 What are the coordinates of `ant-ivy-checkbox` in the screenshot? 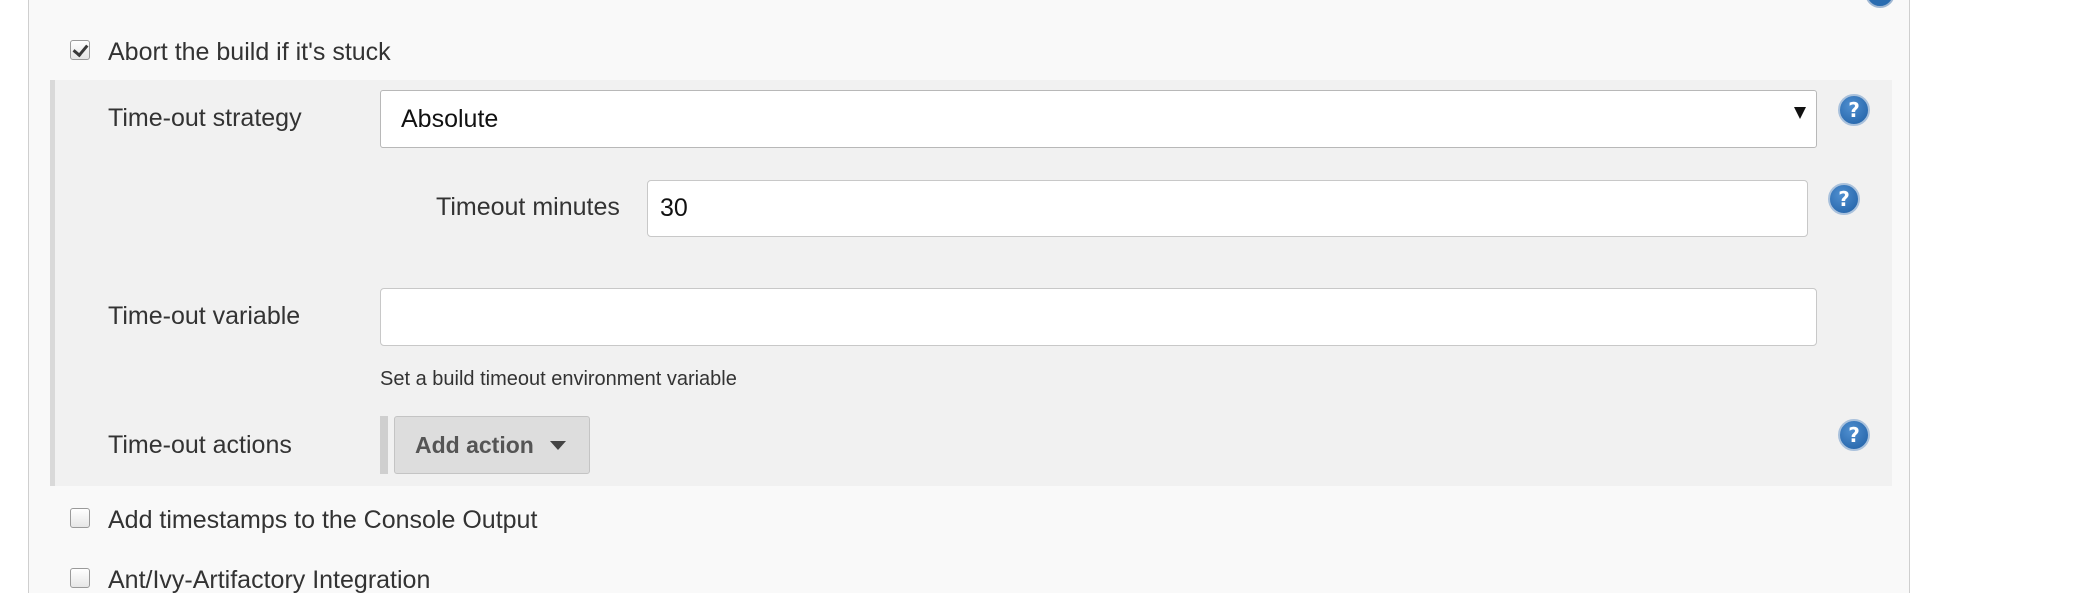 It's located at (80, 578).